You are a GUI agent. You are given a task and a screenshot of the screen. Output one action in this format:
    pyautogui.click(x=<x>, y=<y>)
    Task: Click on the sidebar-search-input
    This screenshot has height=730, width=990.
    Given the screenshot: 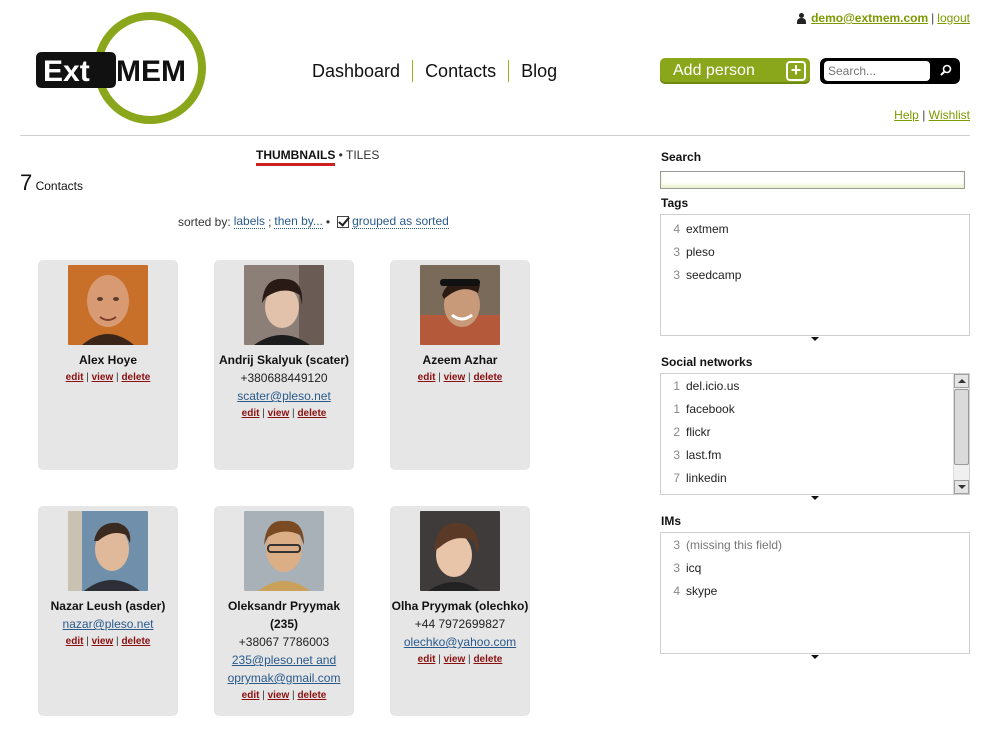 What is the action you would take?
    pyautogui.click(x=812, y=180)
    